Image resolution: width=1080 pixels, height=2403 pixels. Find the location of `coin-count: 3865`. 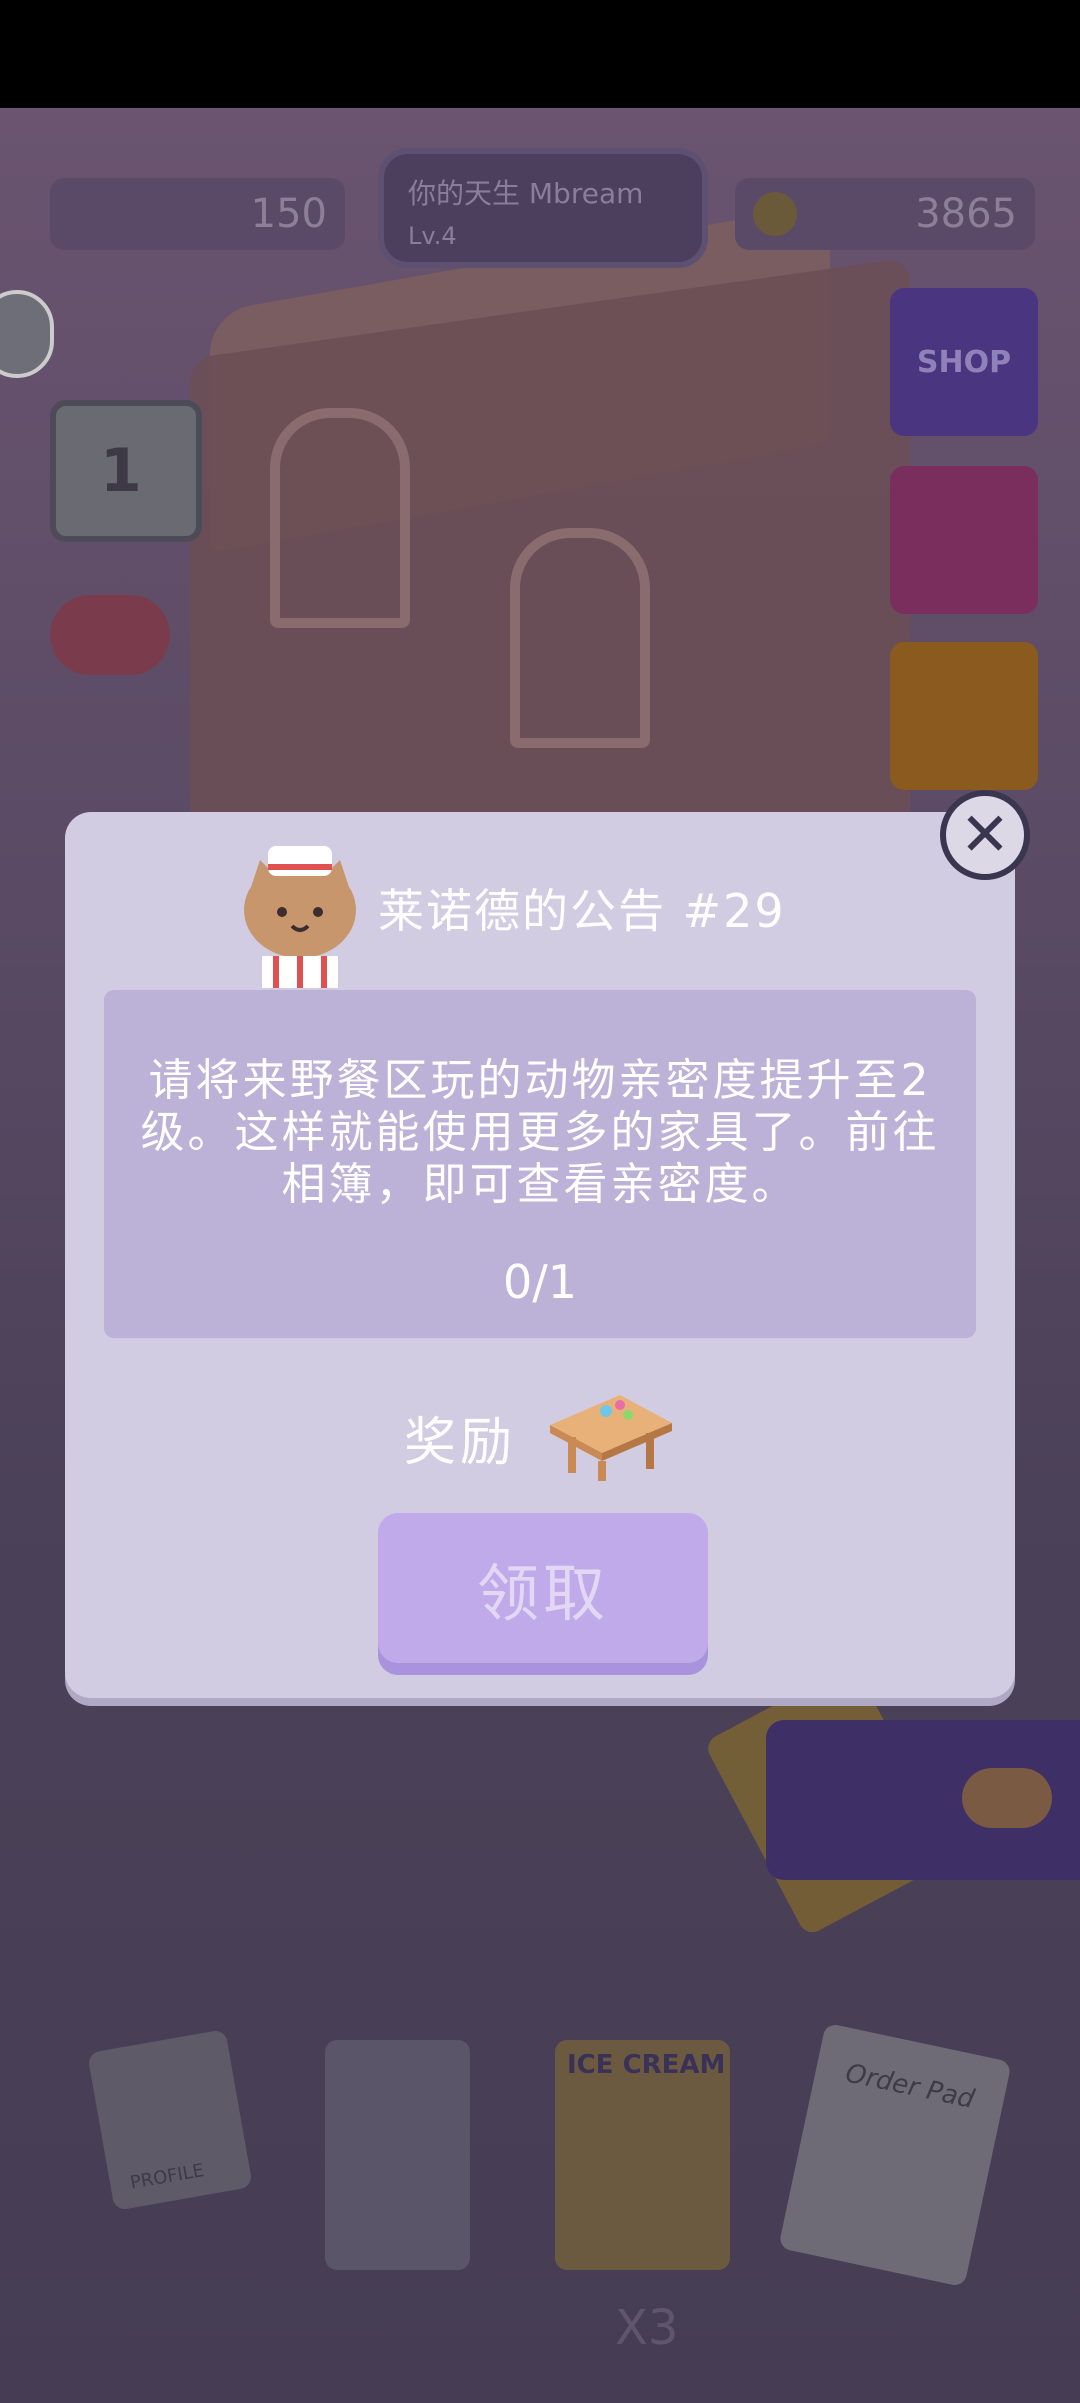

coin-count: 3865 is located at coordinates (966, 214).